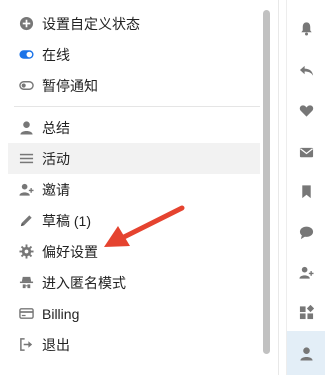  I want to click on envelope-icon, so click(306, 152).